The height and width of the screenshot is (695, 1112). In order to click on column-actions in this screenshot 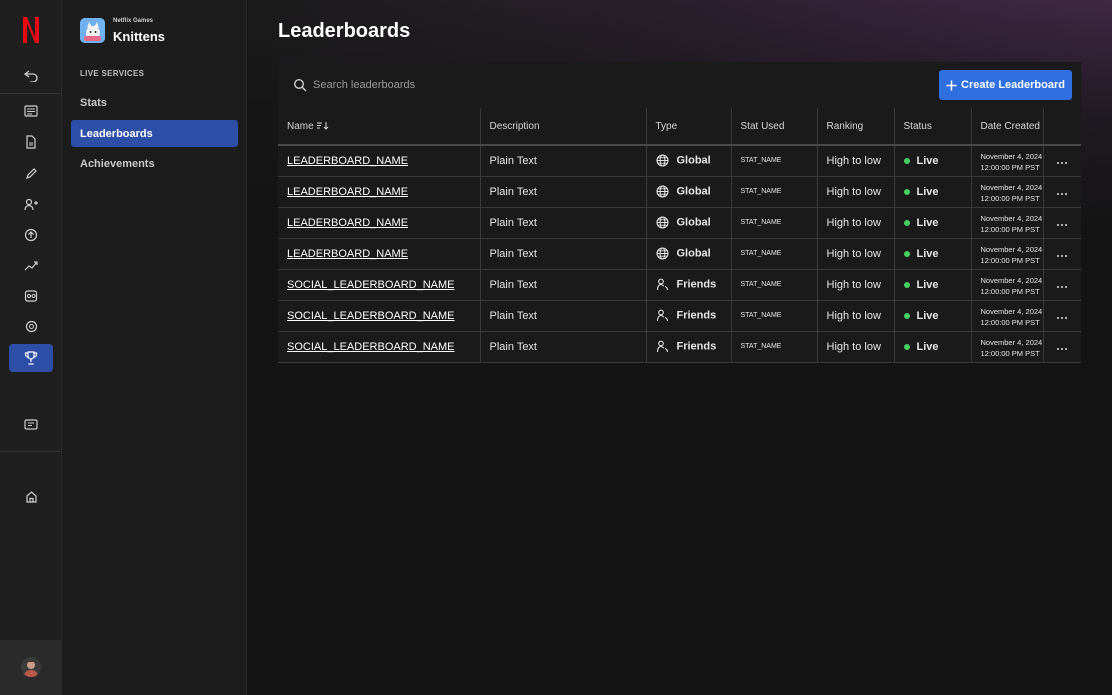, I will do `click(1062, 127)`.